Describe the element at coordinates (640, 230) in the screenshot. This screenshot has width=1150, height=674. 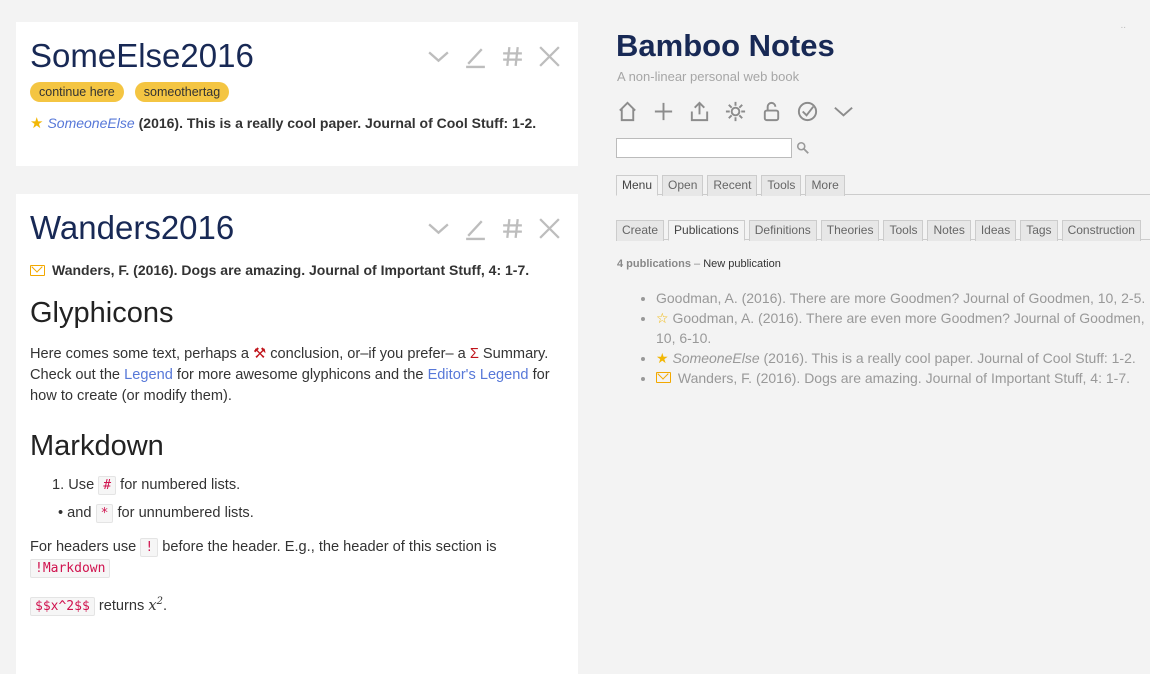
I see `tab-create: Create` at that location.